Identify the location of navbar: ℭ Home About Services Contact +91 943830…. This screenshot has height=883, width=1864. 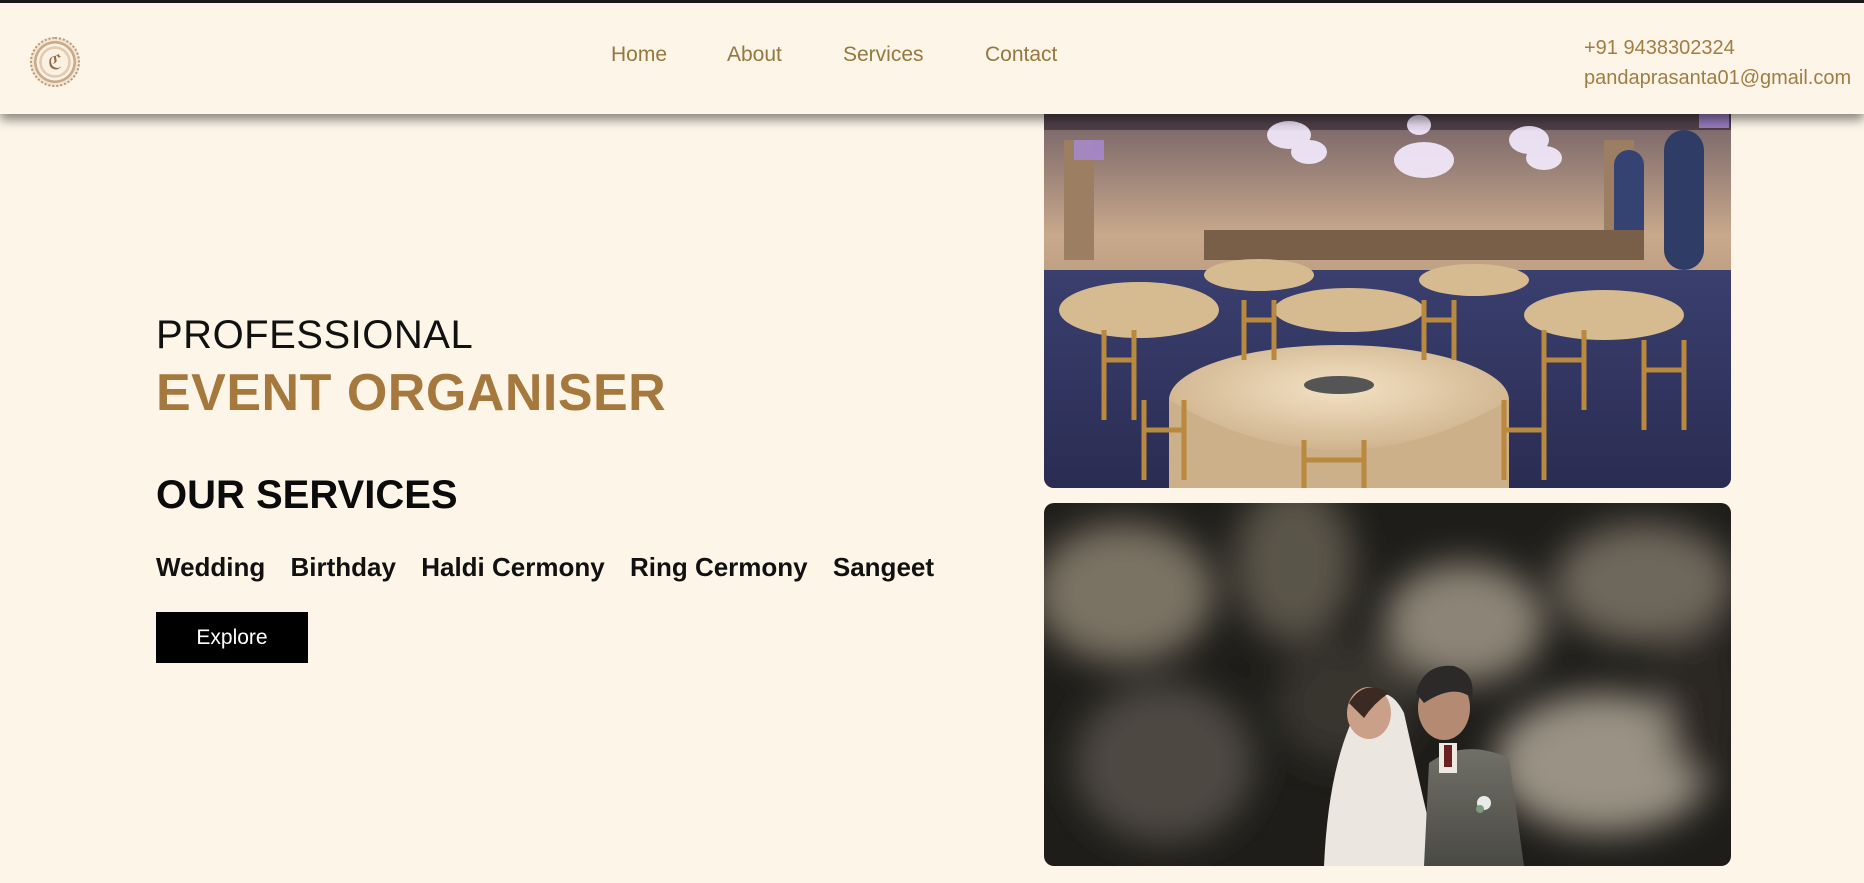
(932, 58).